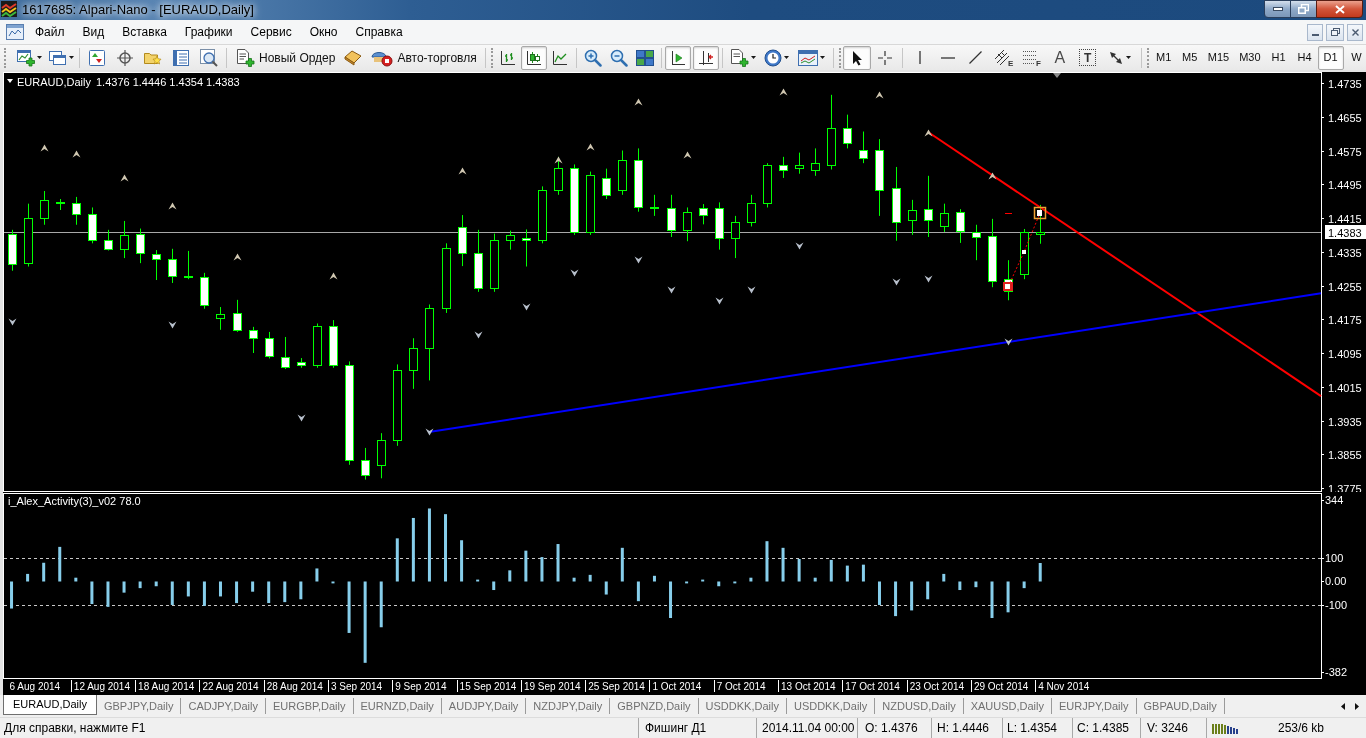 Image resolution: width=1366 pixels, height=738 pixels. I want to click on timeframe-button: H4, so click(1304, 57).